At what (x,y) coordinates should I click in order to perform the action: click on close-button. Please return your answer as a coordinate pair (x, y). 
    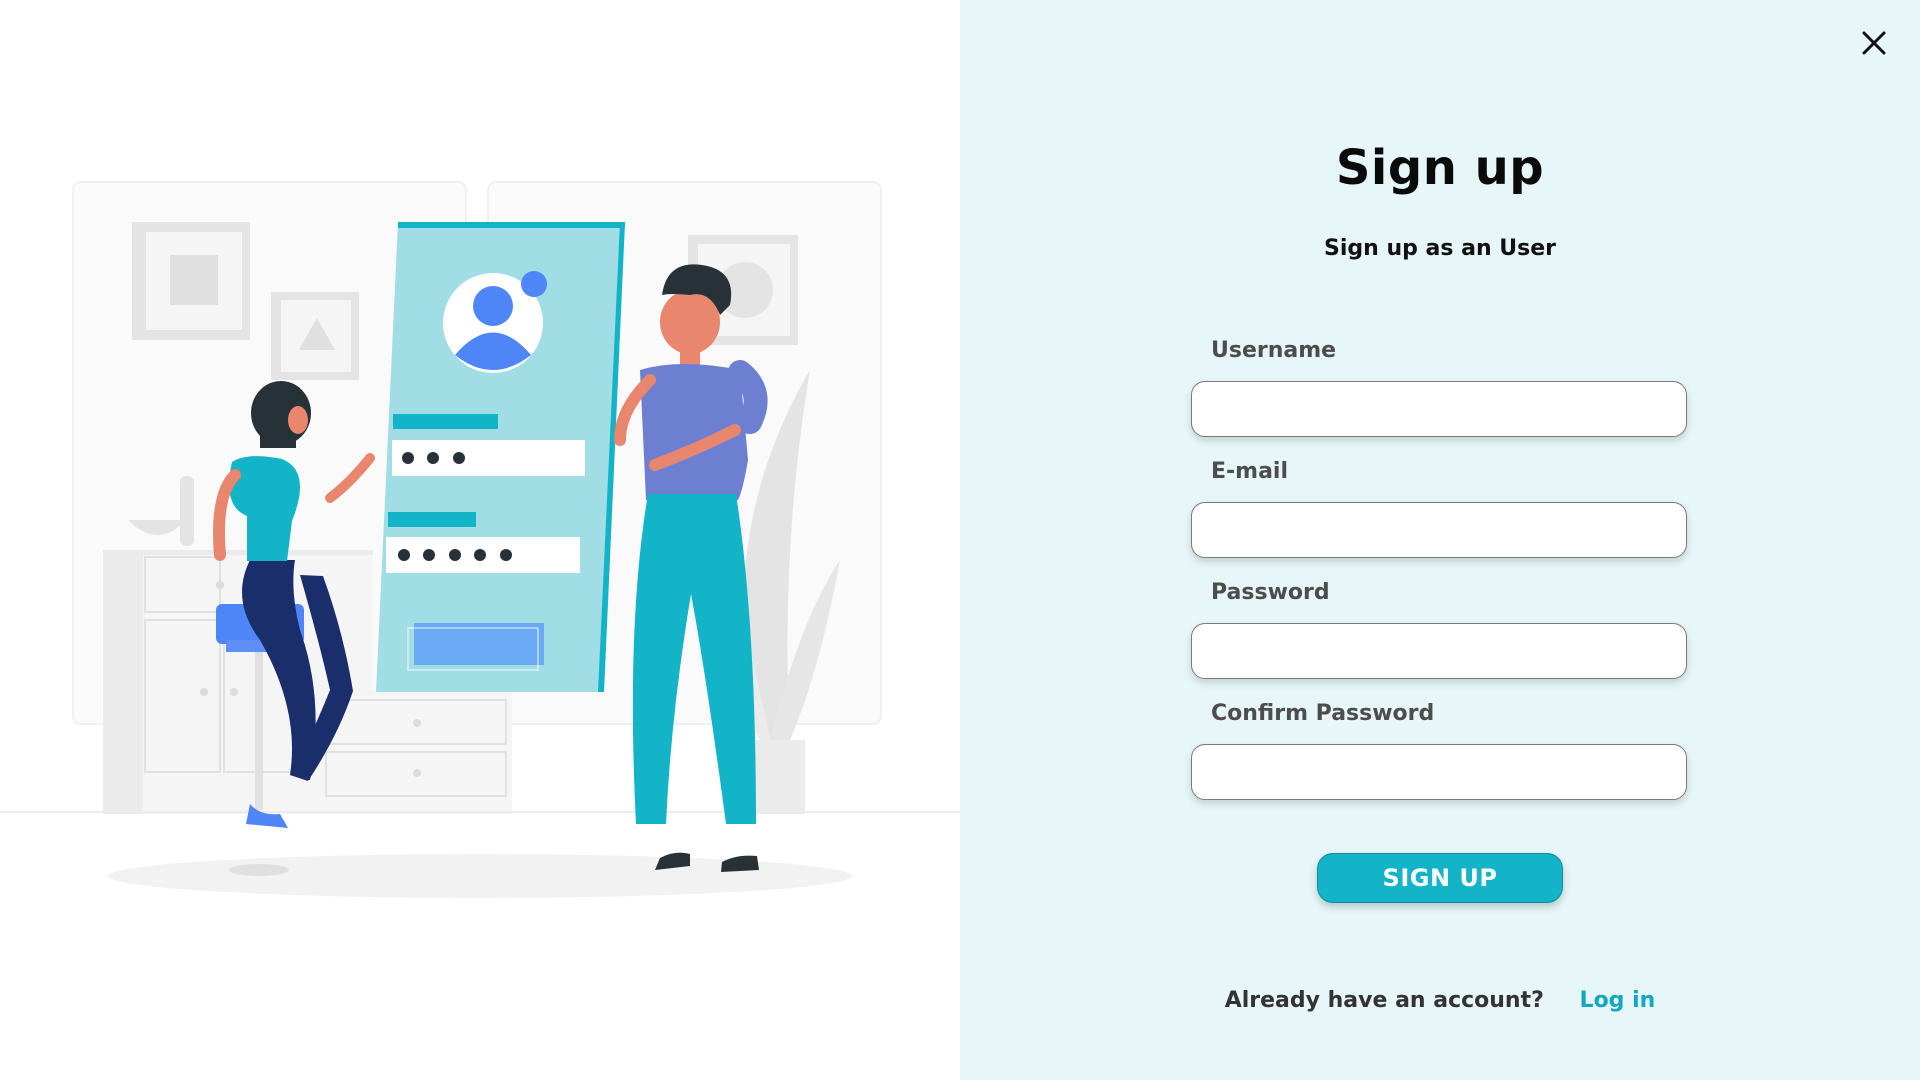
    Looking at the image, I should click on (1874, 43).